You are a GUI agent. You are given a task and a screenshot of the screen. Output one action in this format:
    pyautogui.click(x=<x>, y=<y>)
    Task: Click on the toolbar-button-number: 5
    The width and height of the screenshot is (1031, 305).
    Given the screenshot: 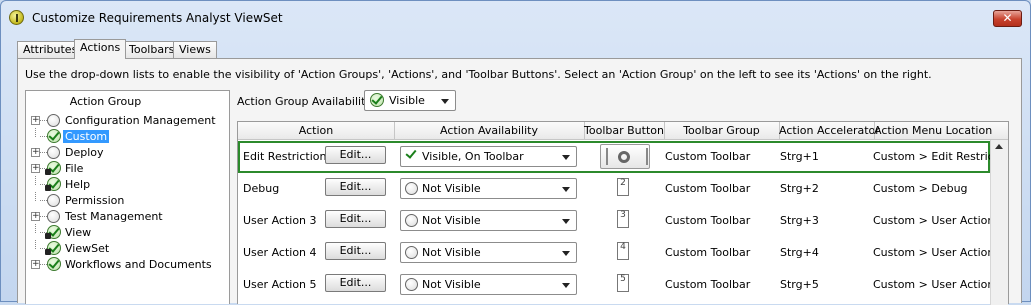 What is the action you would take?
    pyautogui.click(x=623, y=279)
    